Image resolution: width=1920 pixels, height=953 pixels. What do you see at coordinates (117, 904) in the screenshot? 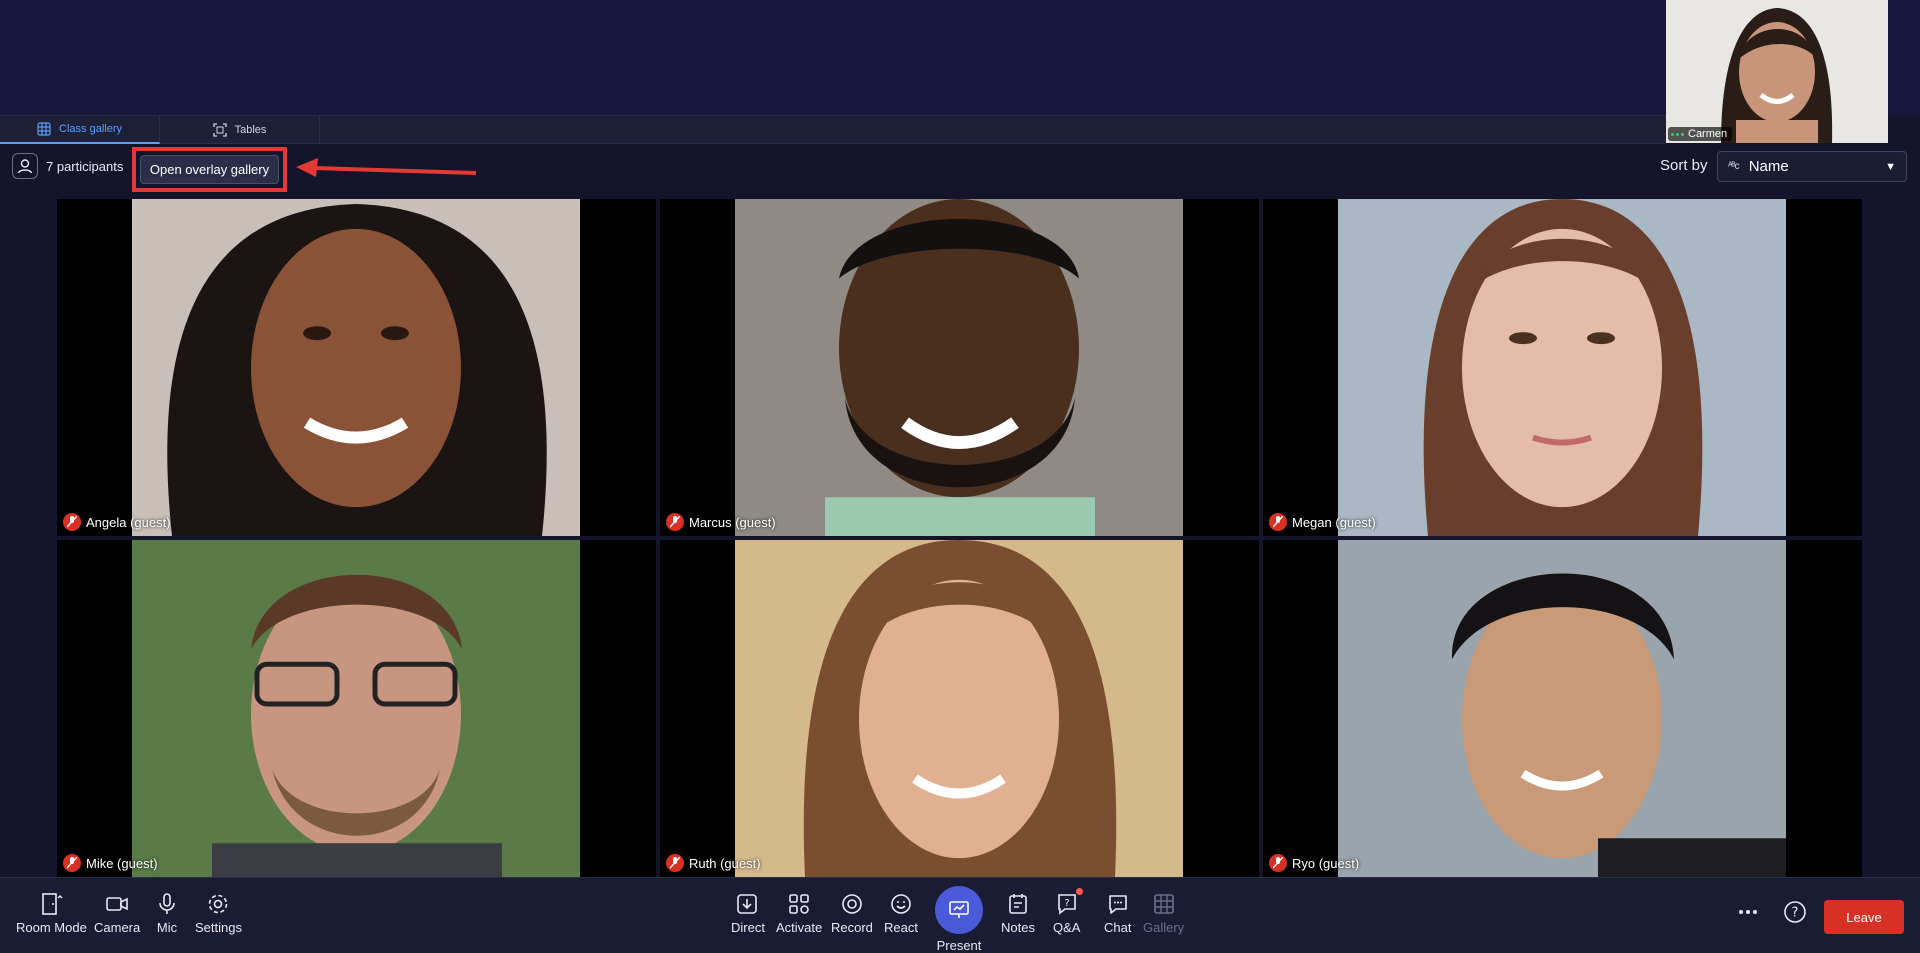
I see `camera-icon` at bounding box center [117, 904].